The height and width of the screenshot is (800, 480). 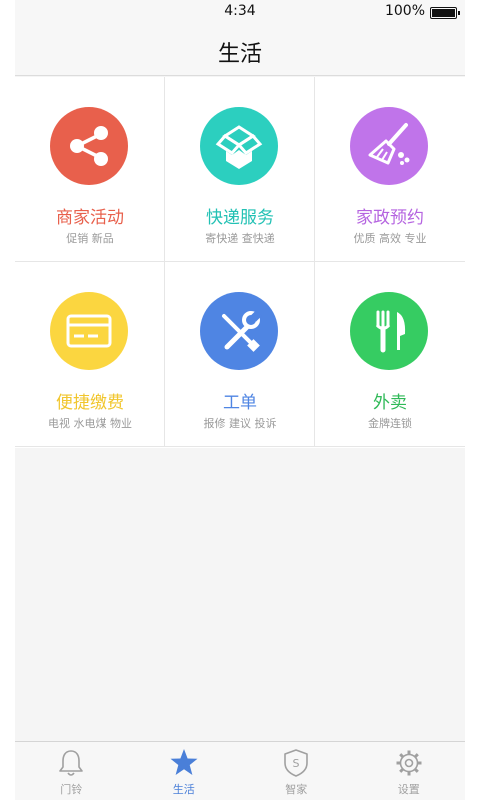 What do you see at coordinates (445, 13) in the screenshot?
I see `battery-icon` at bounding box center [445, 13].